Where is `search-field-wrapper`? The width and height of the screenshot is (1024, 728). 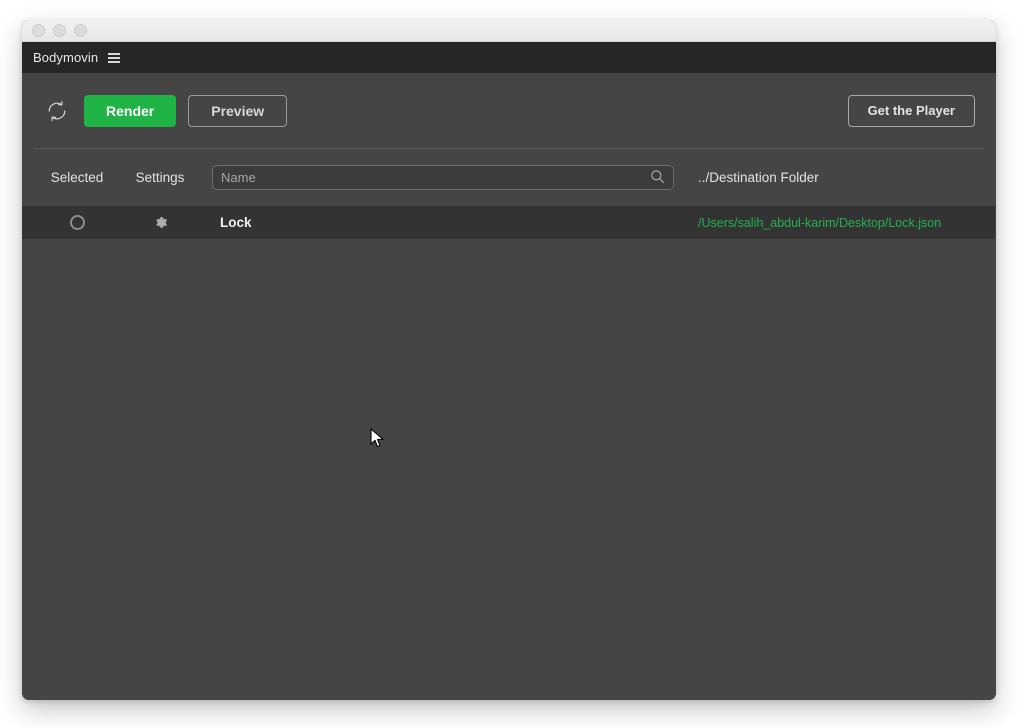 search-field-wrapper is located at coordinates (443, 177).